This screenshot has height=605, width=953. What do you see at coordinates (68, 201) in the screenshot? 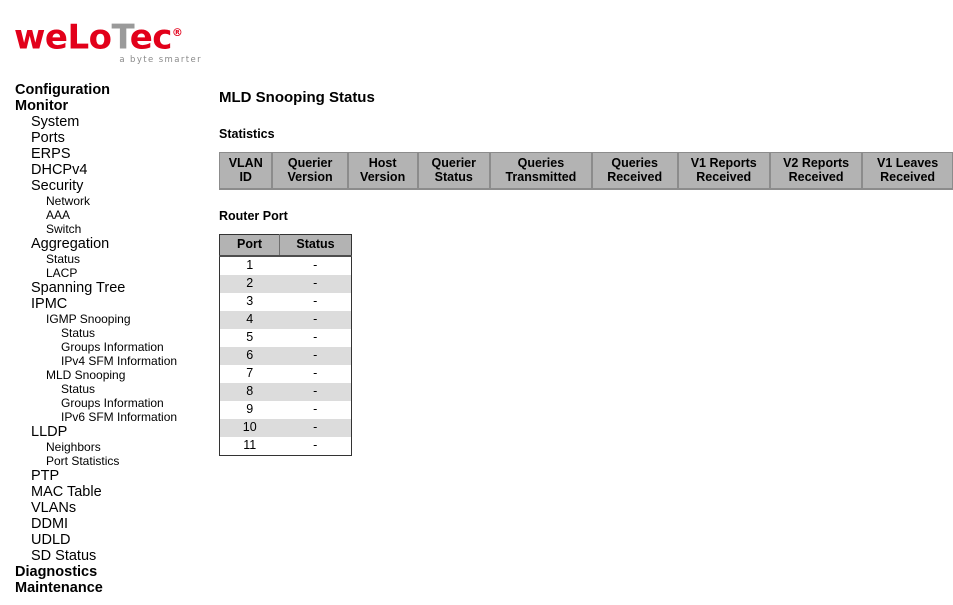
I see `sidebar-item-label: Network` at bounding box center [68, 201].